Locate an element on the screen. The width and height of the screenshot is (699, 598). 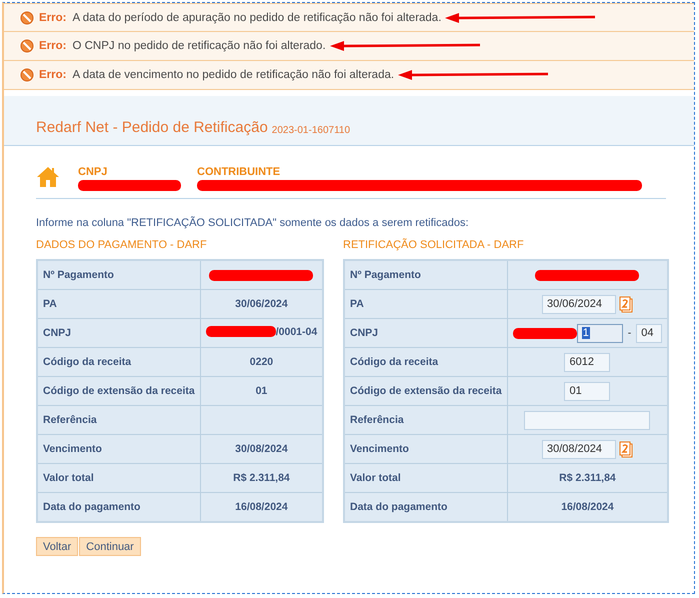
input-field: 6012 is located at coordinates (587, 362).